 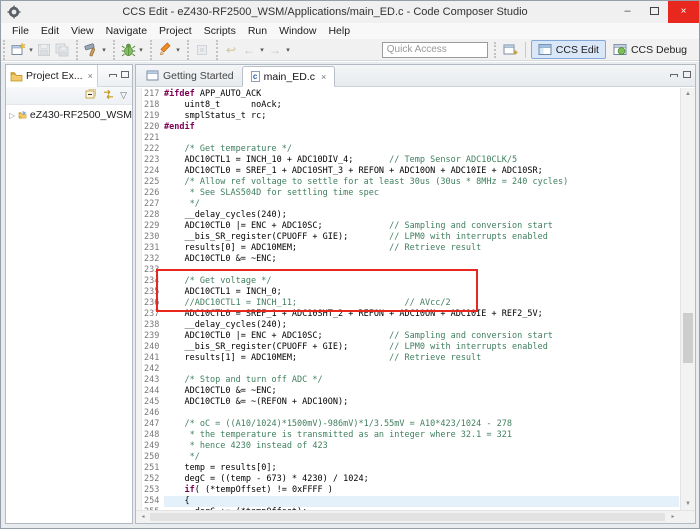 What do you see at coordinates (123, 95) in the screenshot?
I see `view-menu-icon: ▽` at bounding box center [123, 95].